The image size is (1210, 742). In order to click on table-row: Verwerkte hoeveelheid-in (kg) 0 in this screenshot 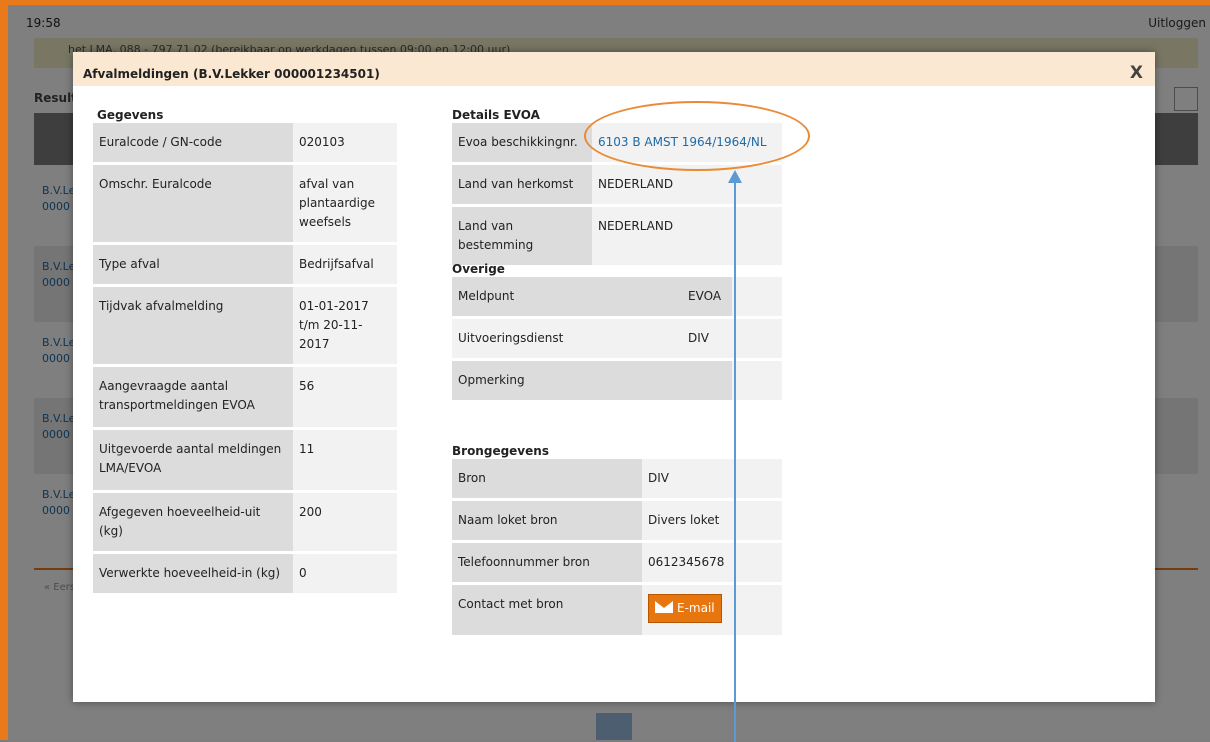, I will do `click(245, 573)`.